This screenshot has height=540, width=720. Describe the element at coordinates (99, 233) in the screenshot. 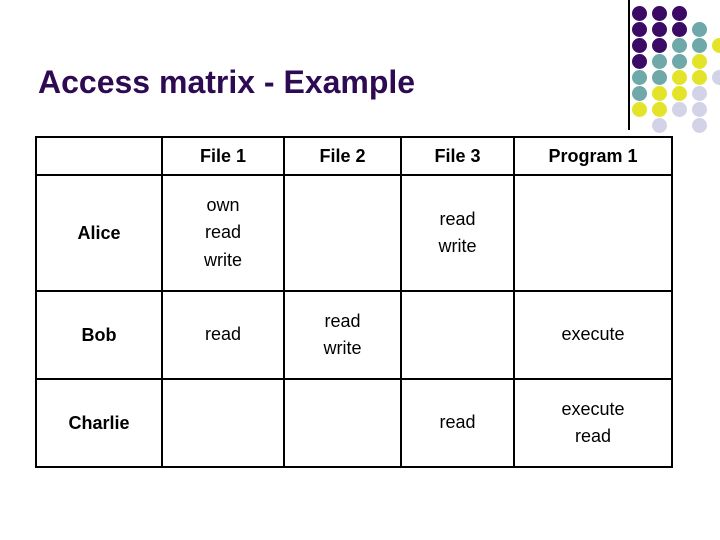

I see `row-header-alice: Alice` at that location.